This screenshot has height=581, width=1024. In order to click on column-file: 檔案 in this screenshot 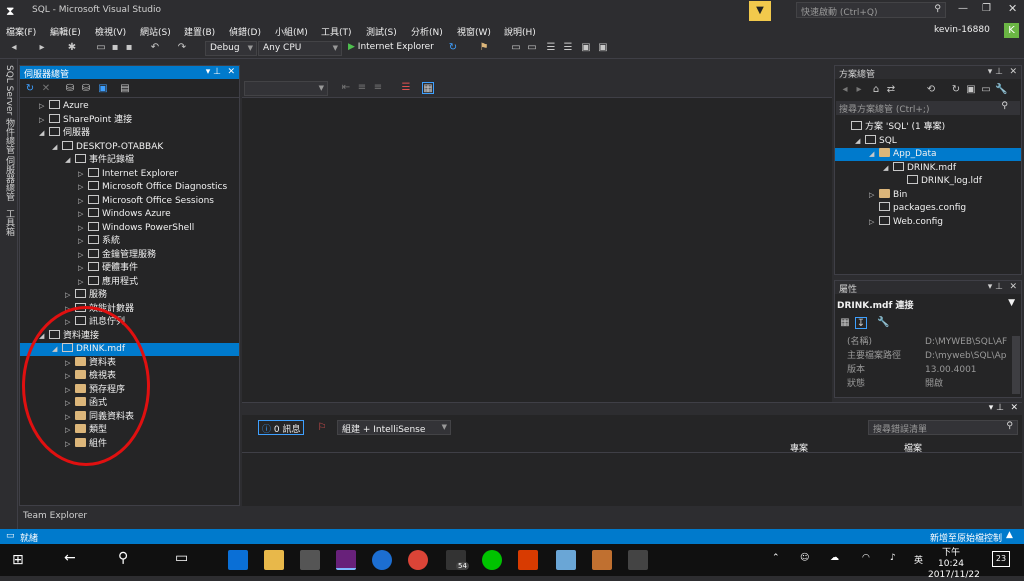, I will do `click(913, 447)`.